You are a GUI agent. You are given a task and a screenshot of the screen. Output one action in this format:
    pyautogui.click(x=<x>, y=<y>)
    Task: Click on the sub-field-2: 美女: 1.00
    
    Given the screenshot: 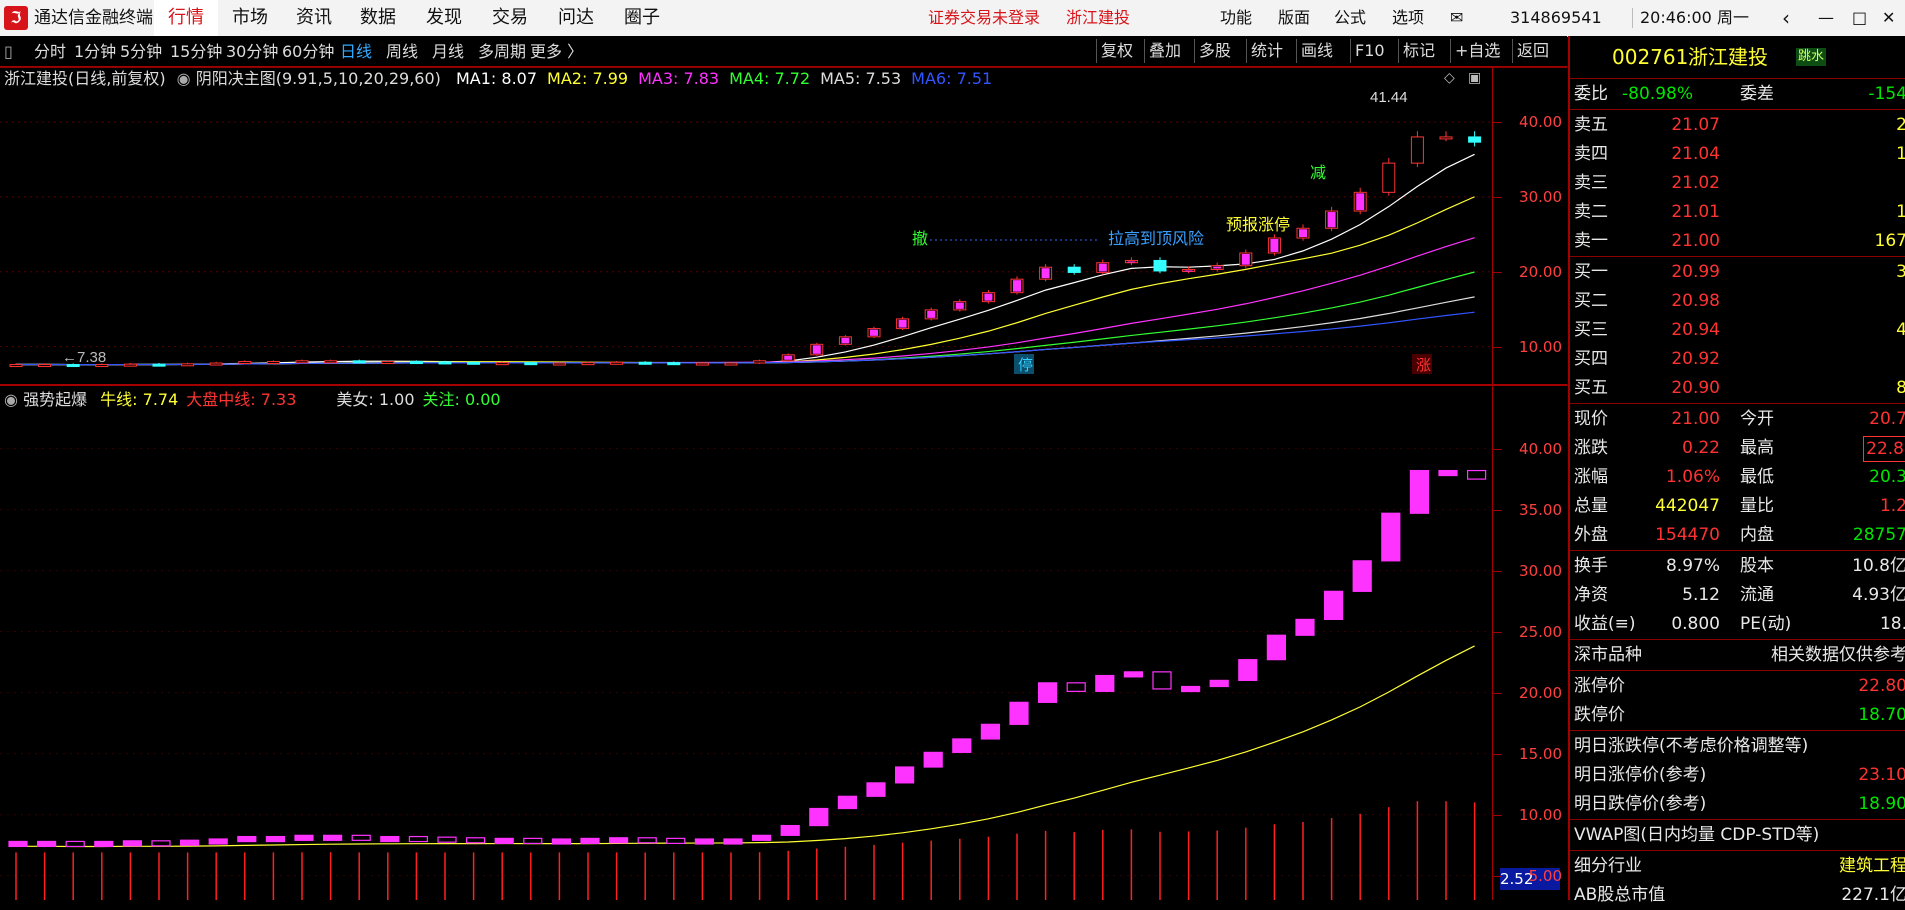 What is the action you would take?
    pyautogui.click(x=375, y=399)
    